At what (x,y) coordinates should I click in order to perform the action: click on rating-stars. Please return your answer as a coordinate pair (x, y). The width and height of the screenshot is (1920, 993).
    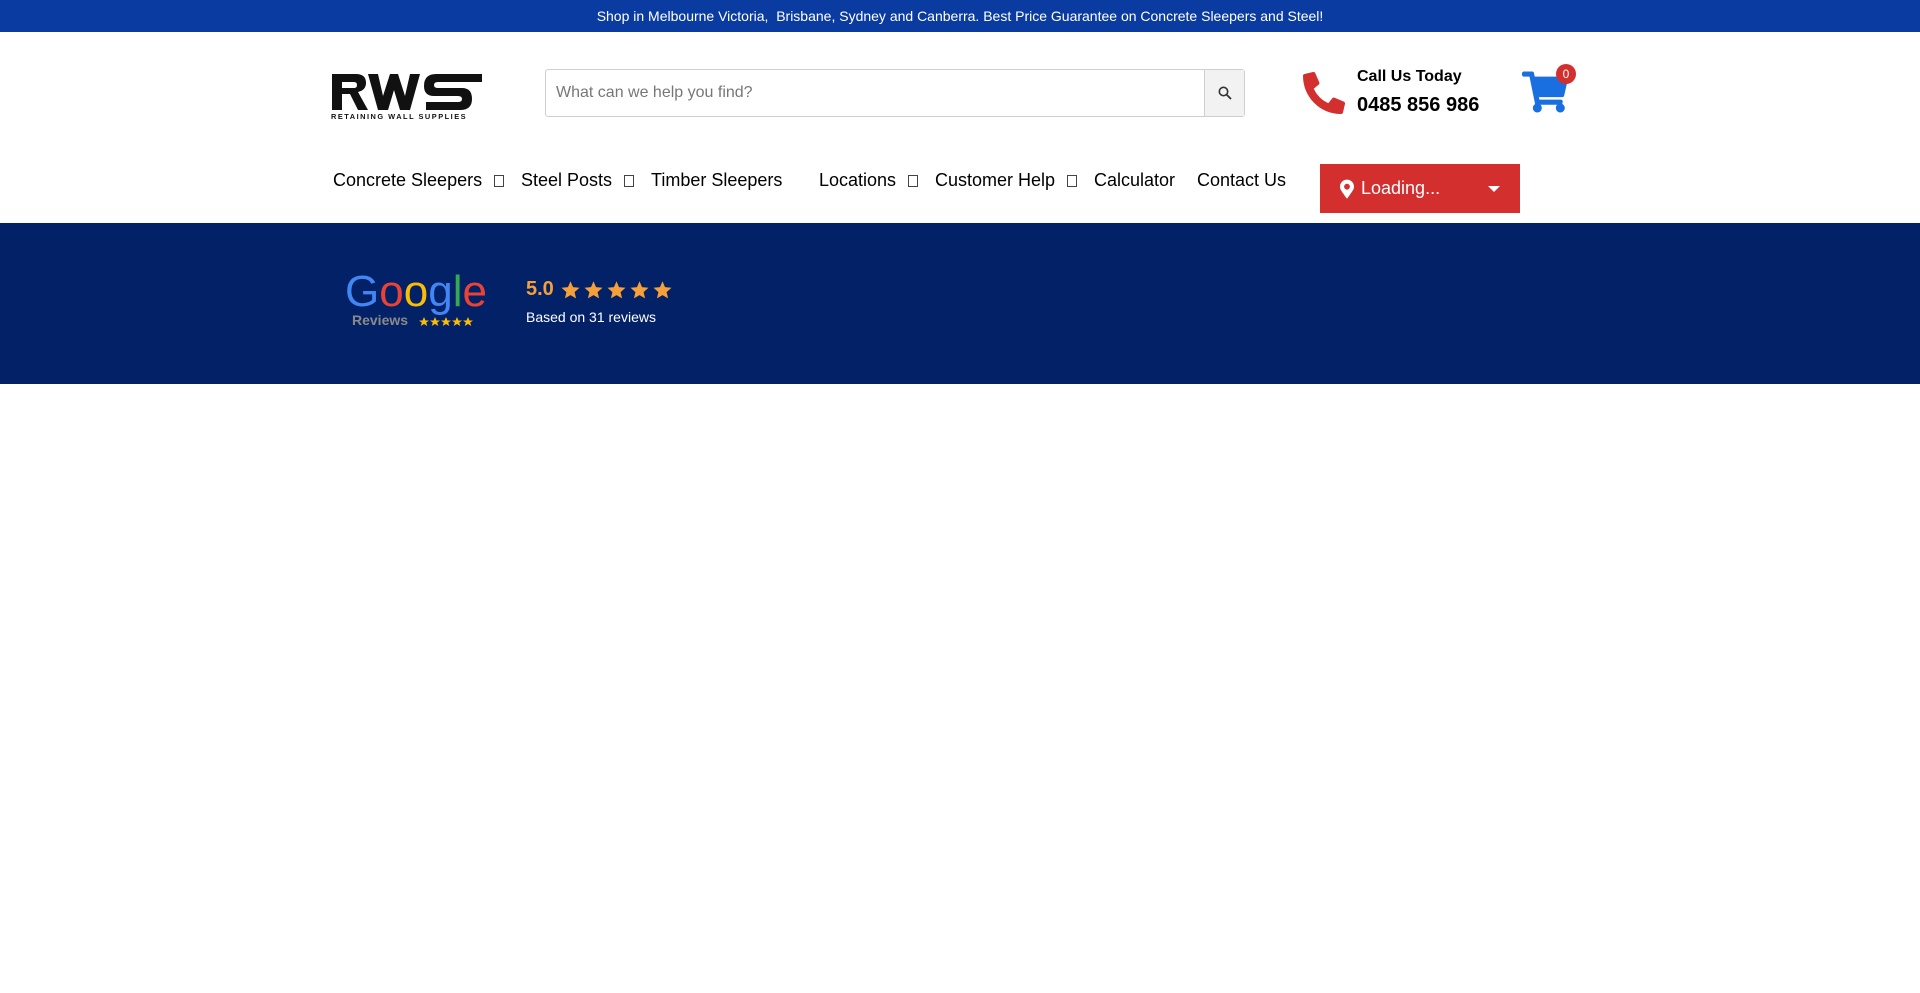
    Looking at the image, I should click on (617, 290).